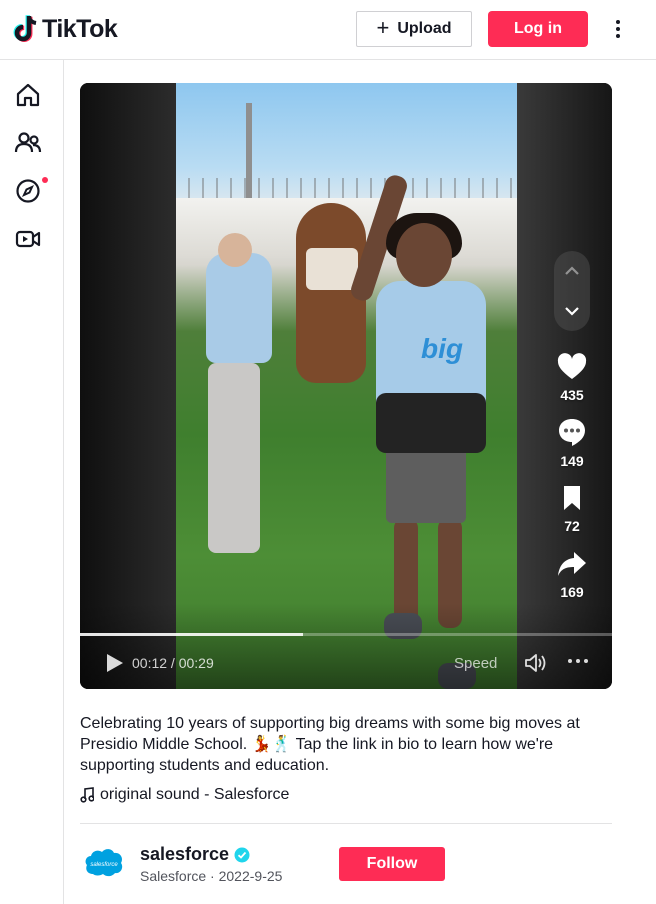 Image resolution: width=656 pixels, height=904 pixels. I want to click on upload-button: + Upload, so click(414, 29).